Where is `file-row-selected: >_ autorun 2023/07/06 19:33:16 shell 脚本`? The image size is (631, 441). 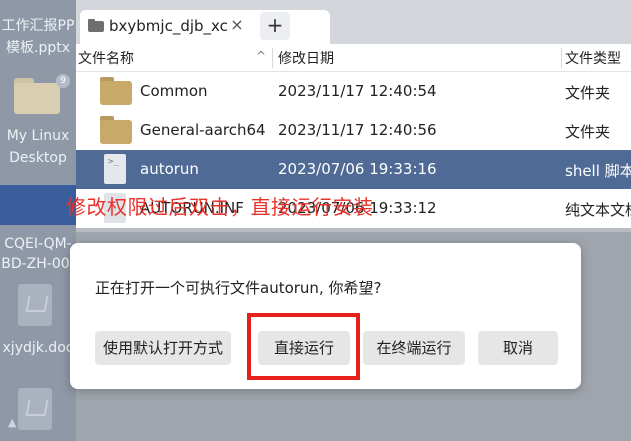 file-row-selected: >_ autorun 2023/07/06 19:33:16 shell 脚本 is located at coordinates (353, 169).